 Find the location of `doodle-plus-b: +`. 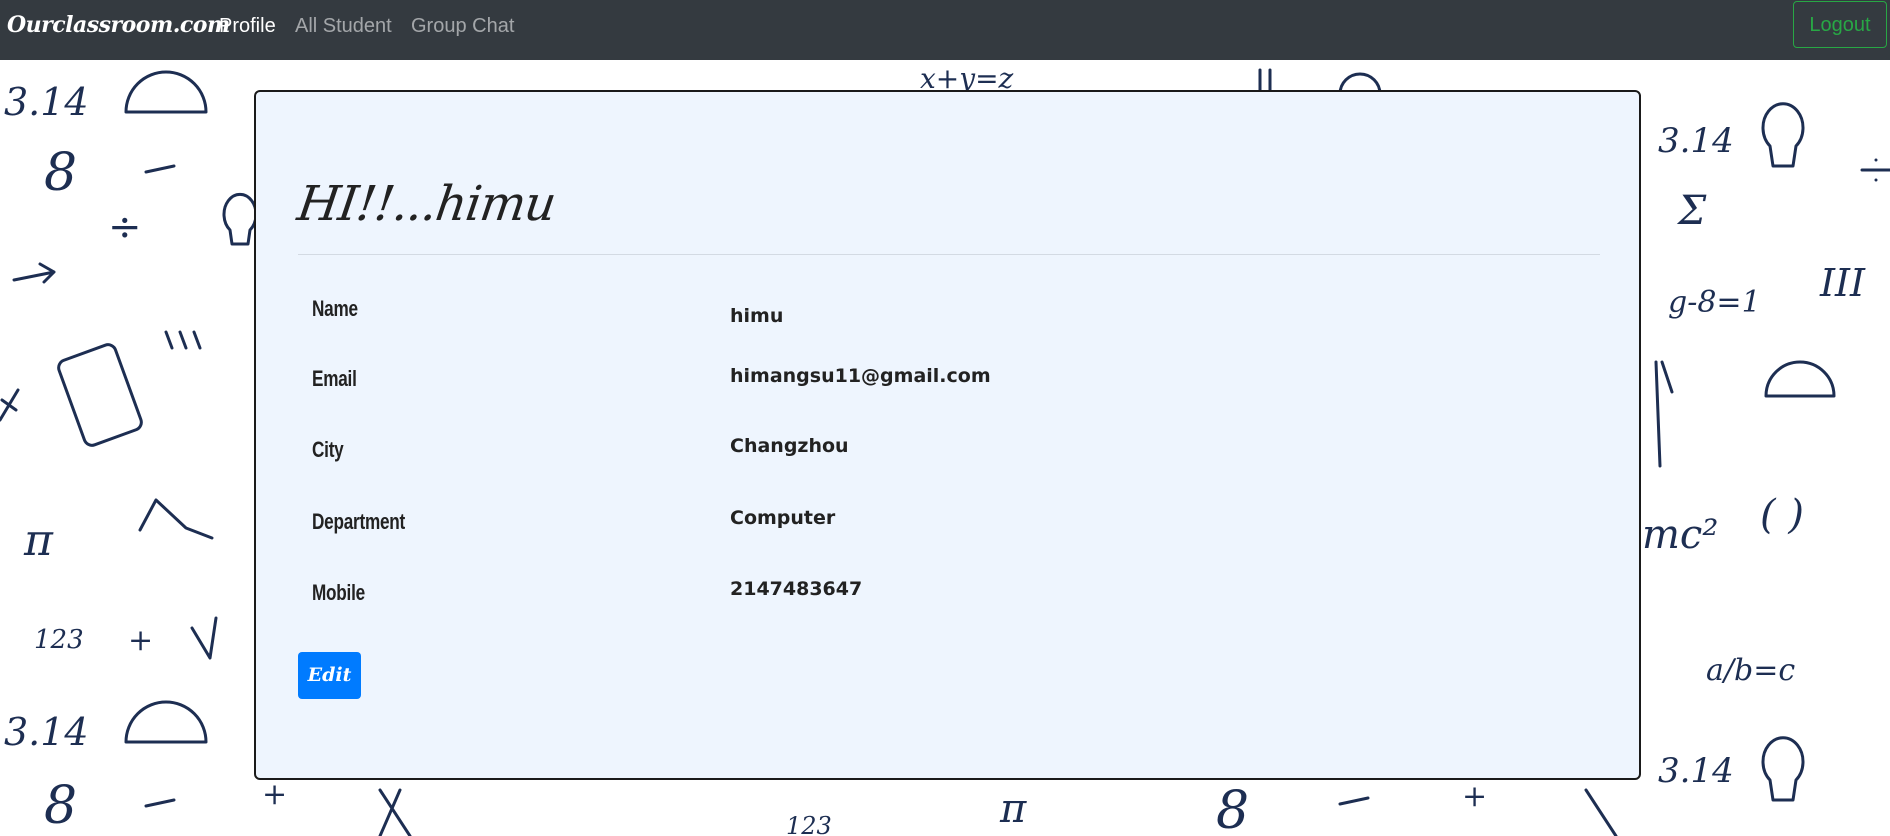

doodle-plus-b: + is located at coordinates (274, 794).